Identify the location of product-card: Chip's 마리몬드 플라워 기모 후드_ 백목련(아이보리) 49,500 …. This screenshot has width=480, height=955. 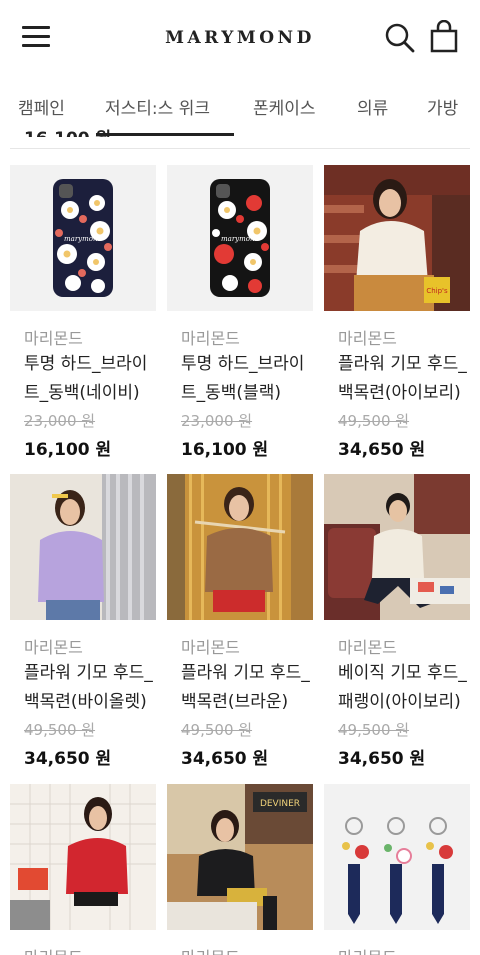
(397, 315).